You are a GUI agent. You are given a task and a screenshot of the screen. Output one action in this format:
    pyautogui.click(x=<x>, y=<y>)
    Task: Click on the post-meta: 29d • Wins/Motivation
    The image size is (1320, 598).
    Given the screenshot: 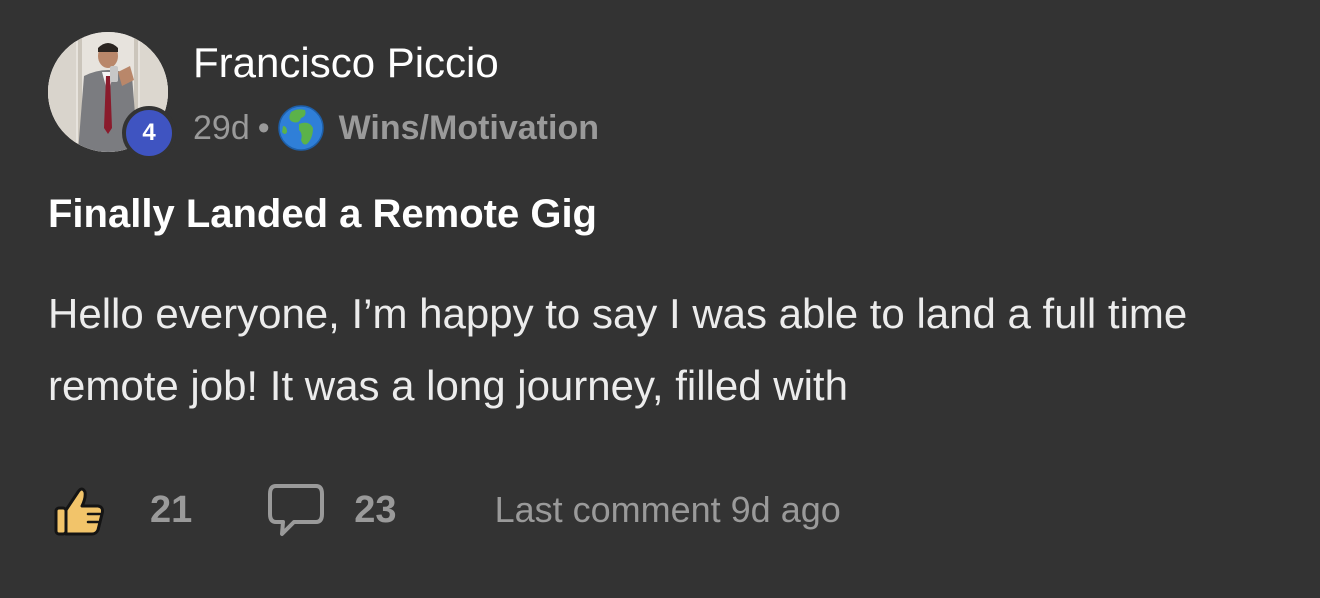 What is the action you would take?
    pyautogui.click(x=396, y=128)
    